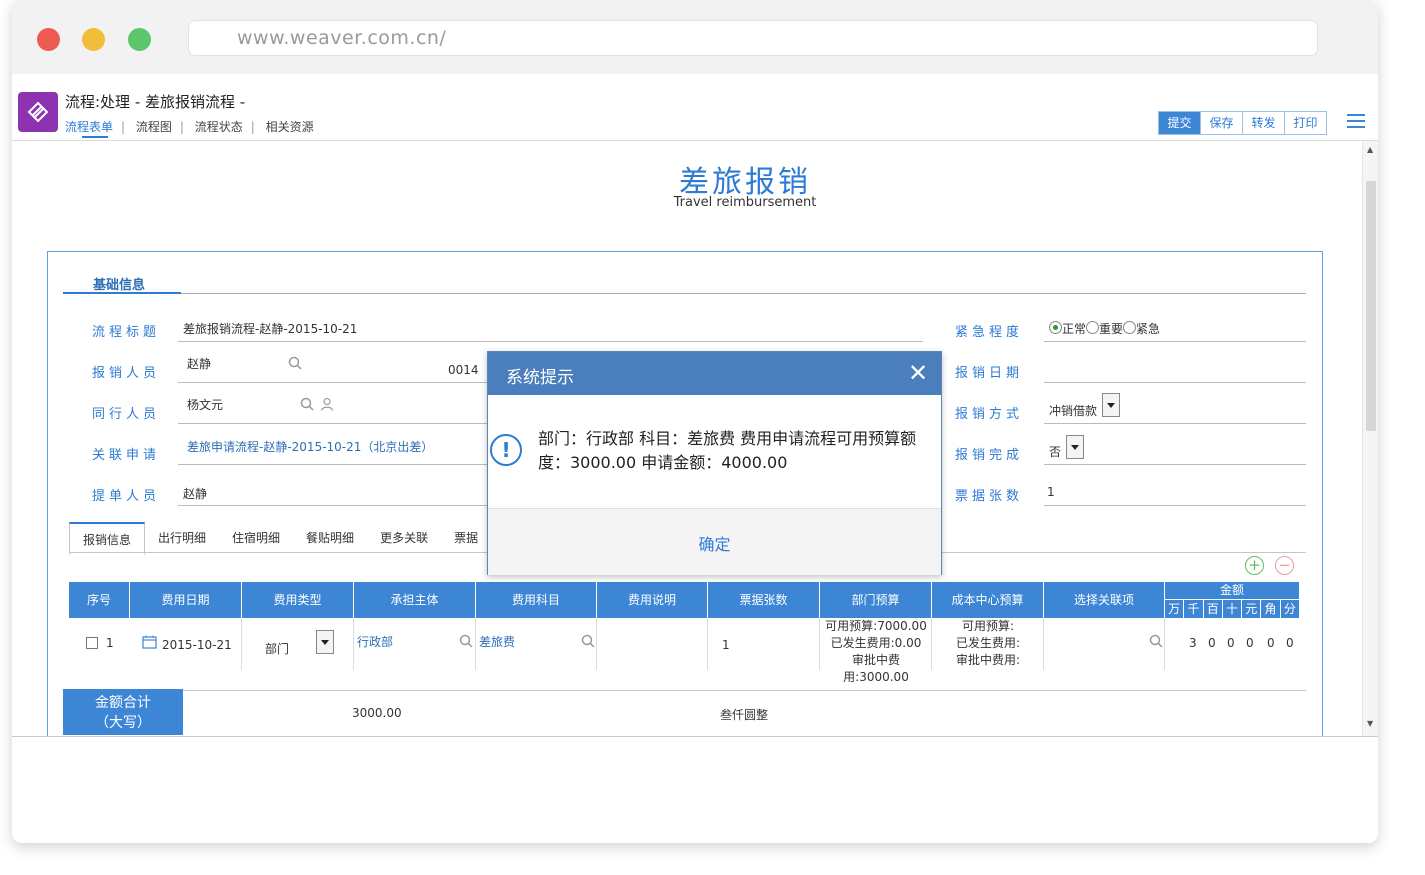 The width and height of the screenshot is (1425, 875). Describe the element at coordinates (988, 660) in the screenshot. I see `cost-pending: 审批中费用:` at that location.